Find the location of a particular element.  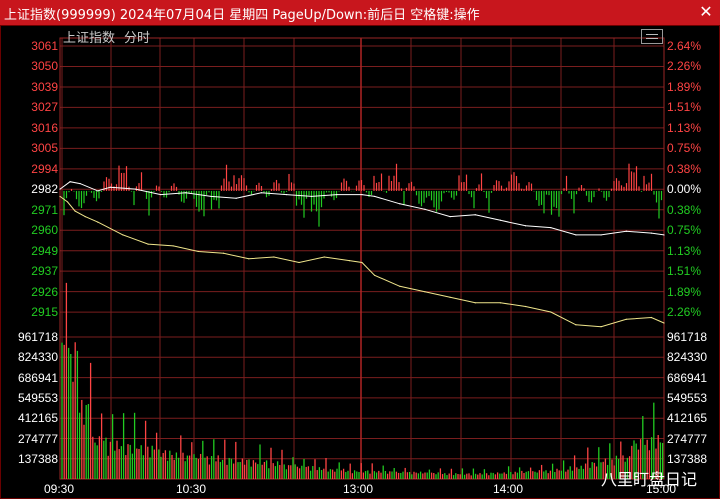

volume-tick-label: 824330 is located at coordinates (37, 357).